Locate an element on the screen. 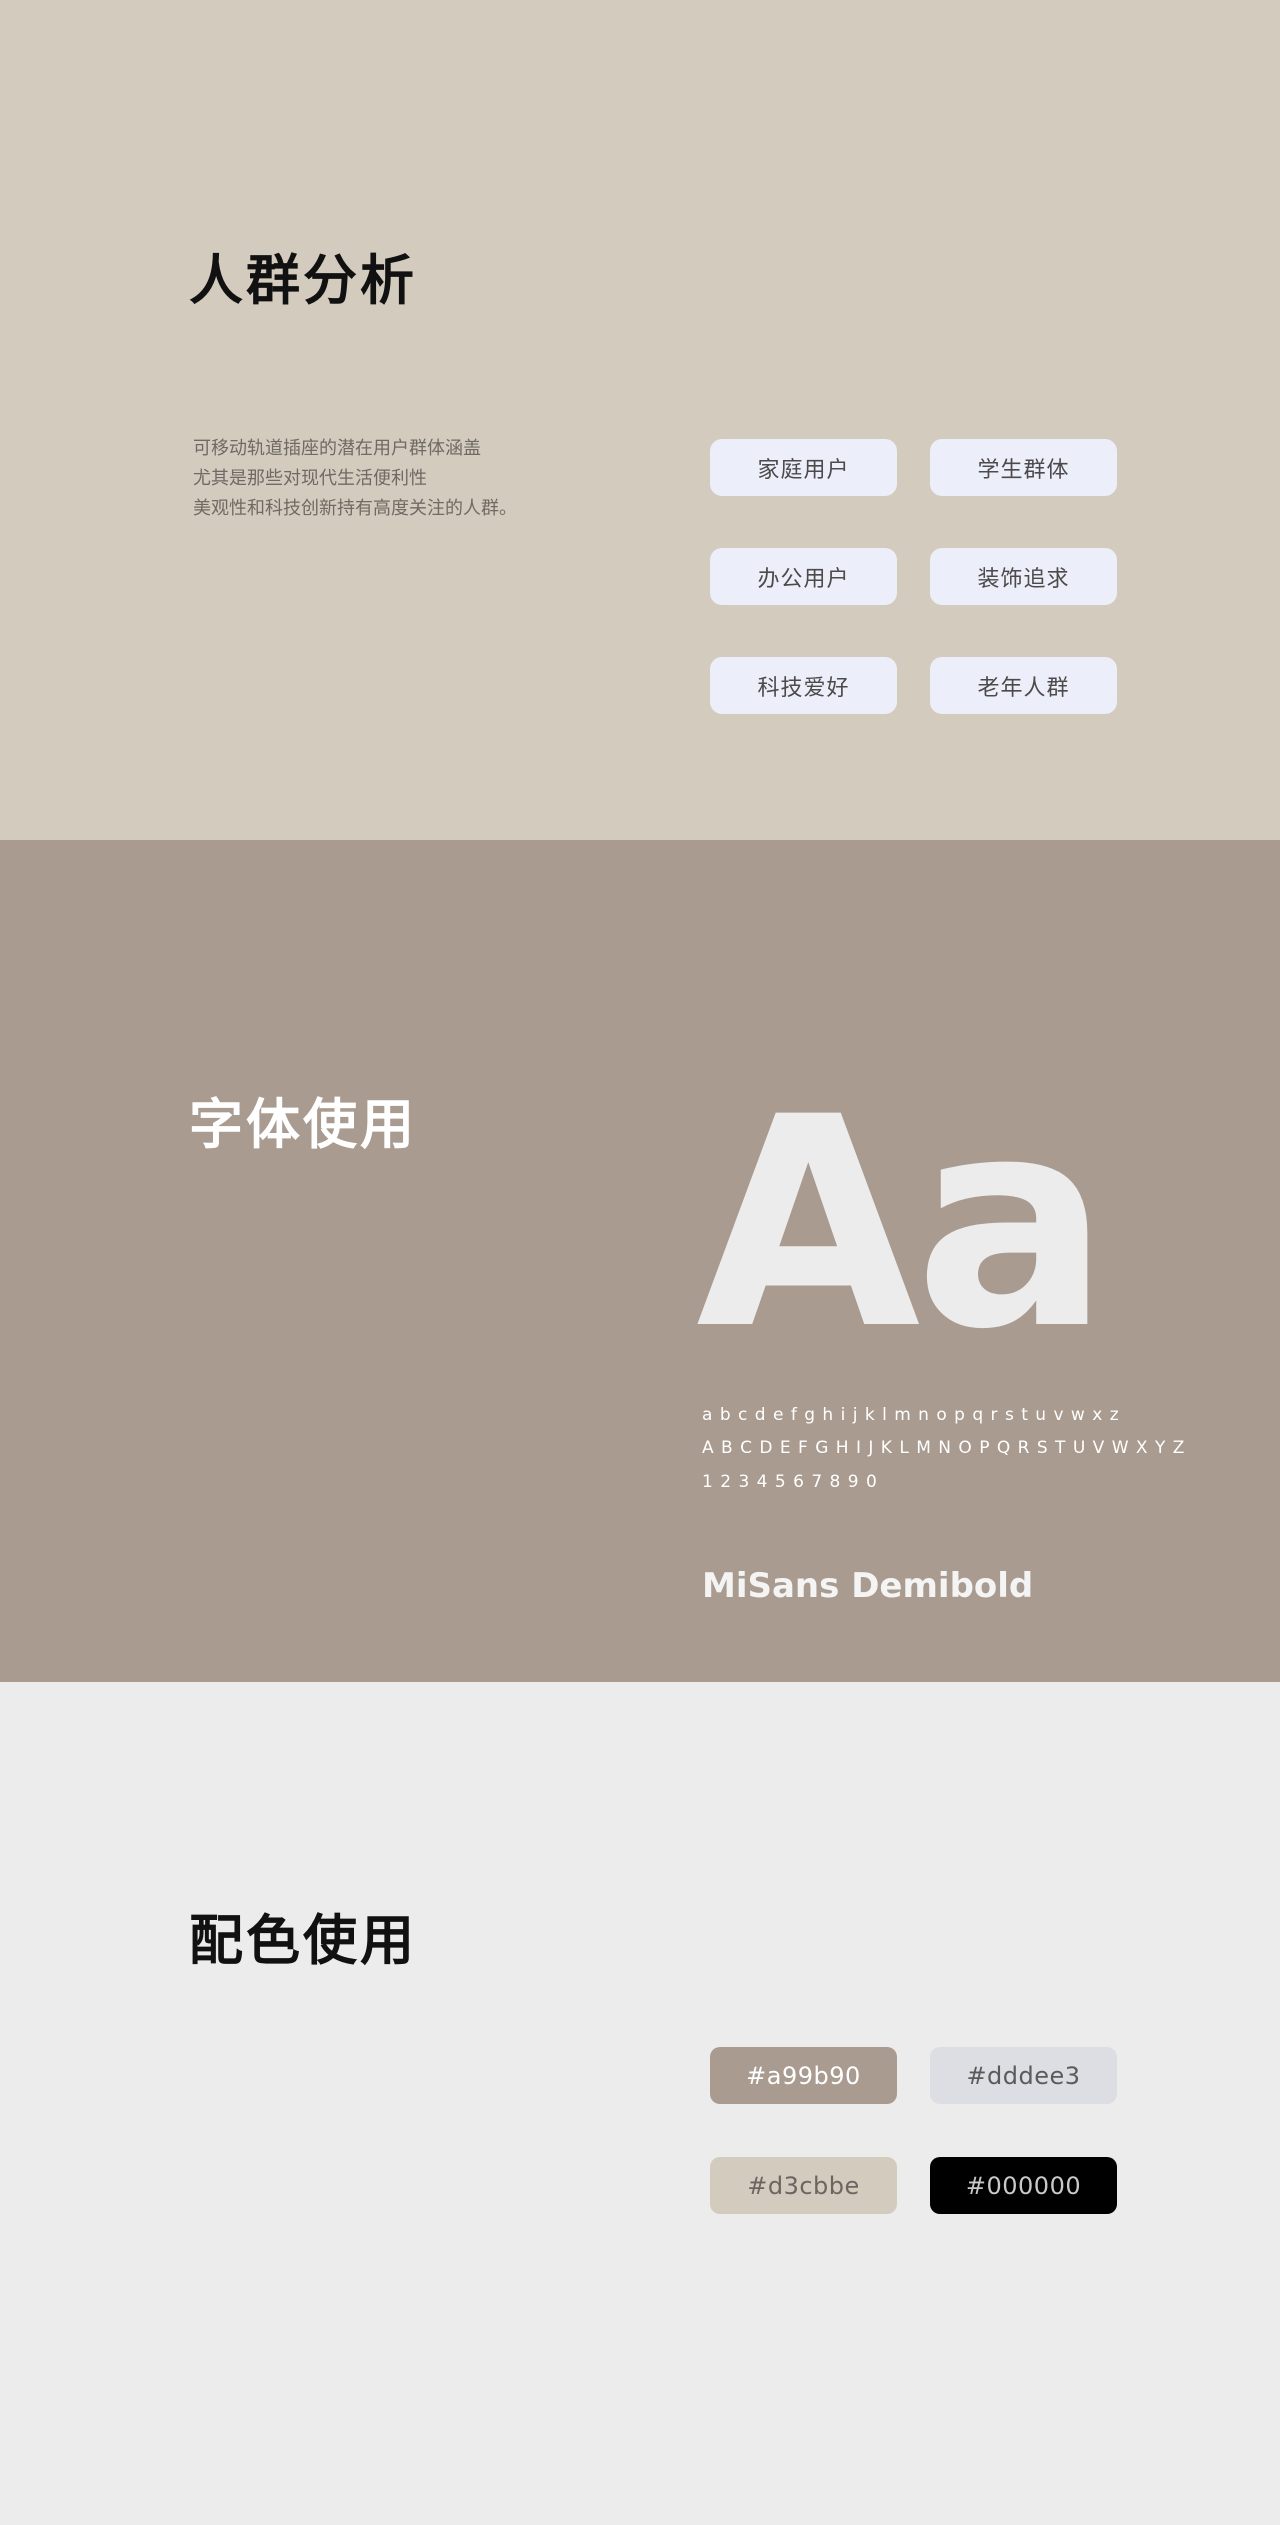  tag-decor-seekers: 装饰追求 is located at coordinates (1023, 576).